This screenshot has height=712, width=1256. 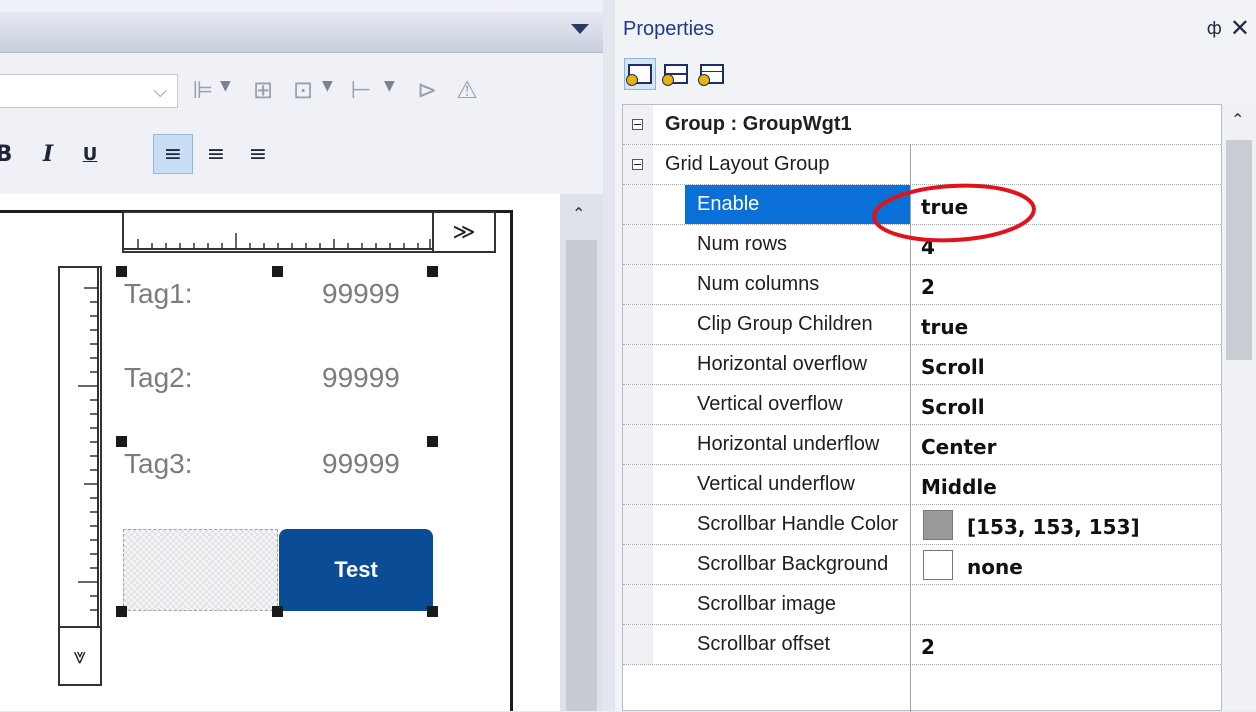 What do you see at coordinates (995, 567) in the screenshot?
I see `property-value: none` at bounding box center [995, 567].